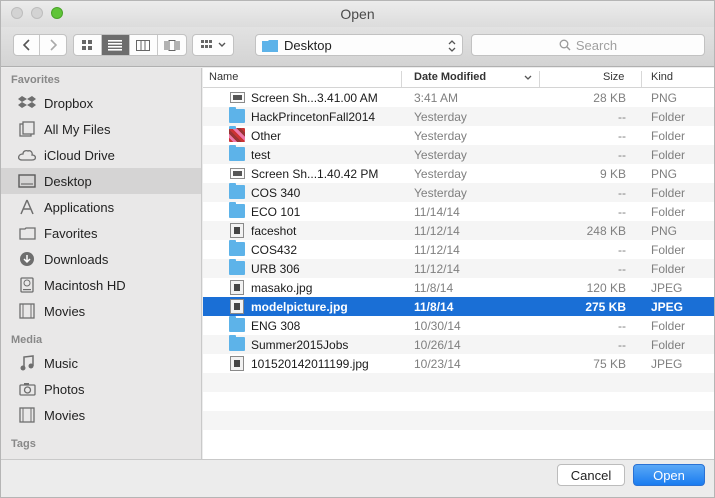  I want to click on list-view-button, so click(116, 45).